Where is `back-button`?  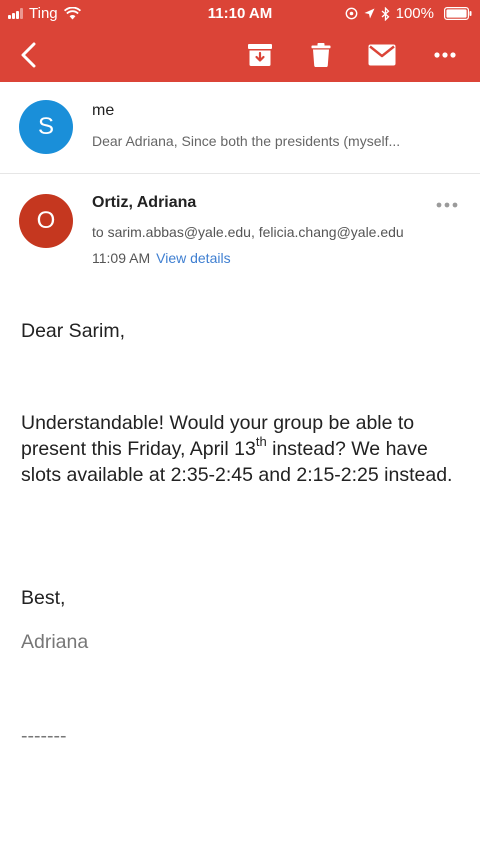
back-button is located at coordinates (29, 55).